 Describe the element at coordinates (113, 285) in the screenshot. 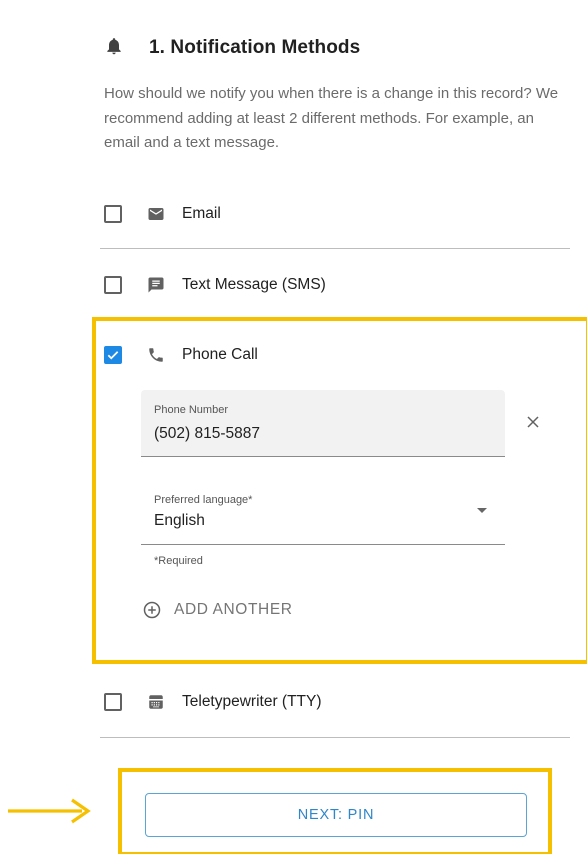

I see `sms-checkbox` at that location.